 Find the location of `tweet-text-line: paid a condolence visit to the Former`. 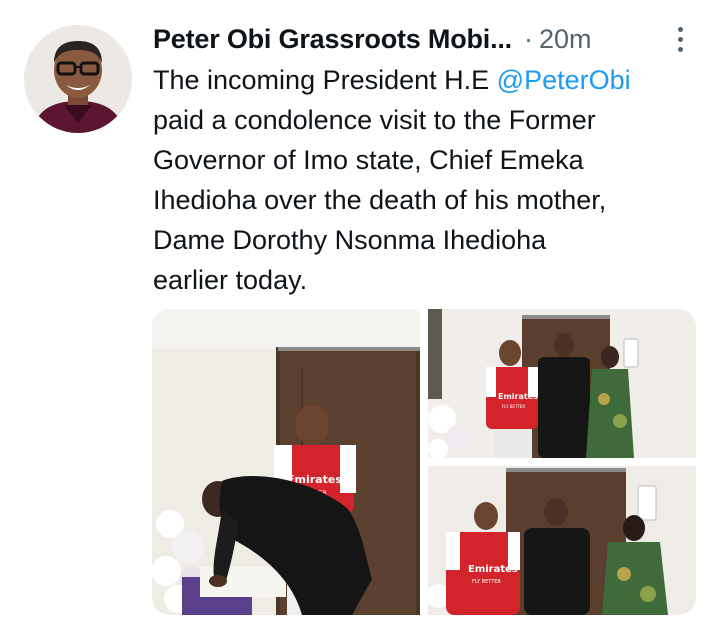

tweet-text-line: paid a condolence visit to the Former is located at coordinates (433, 120).